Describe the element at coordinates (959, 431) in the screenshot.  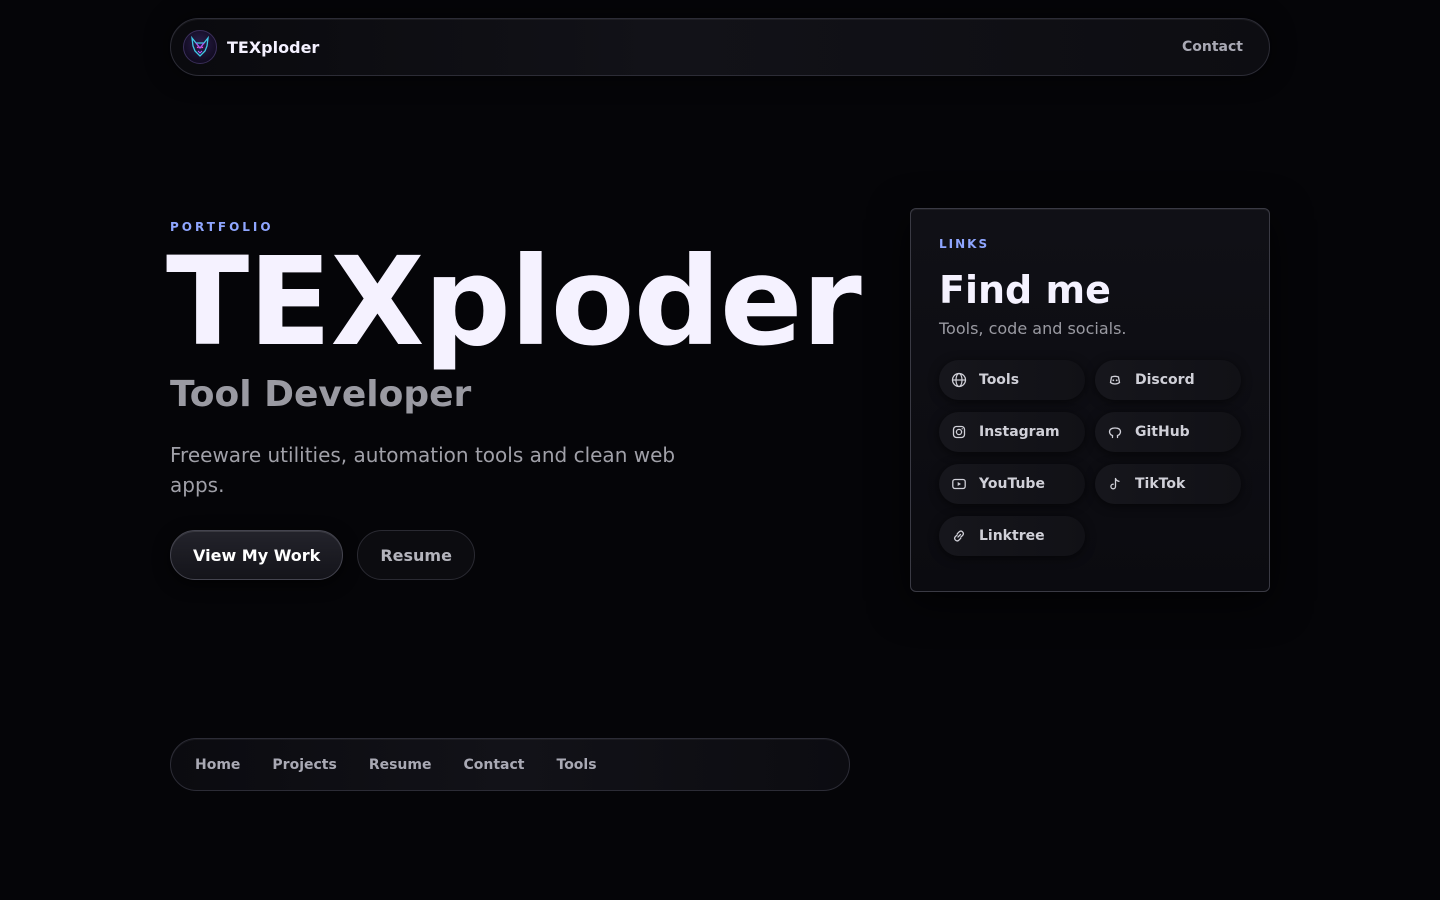
I see `instagram-icon` at that location.